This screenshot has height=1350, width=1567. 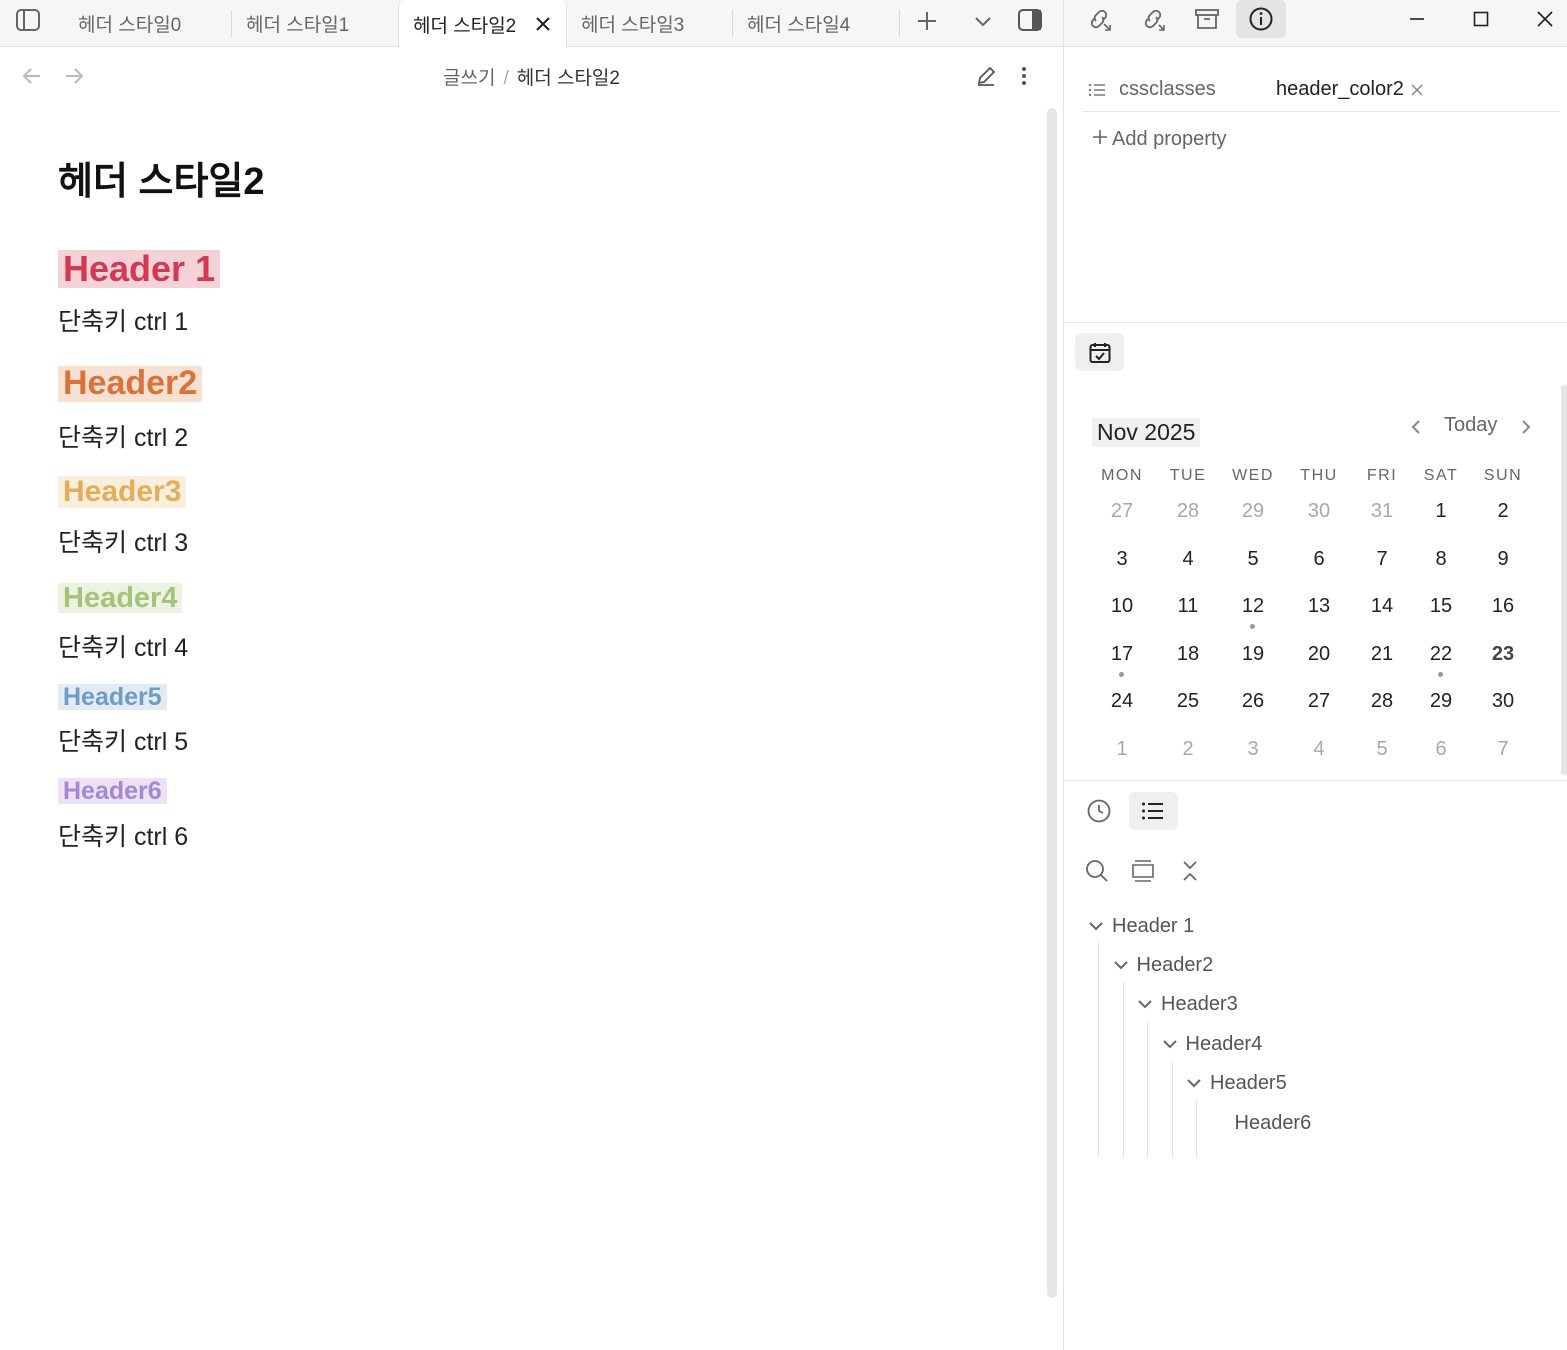 What do you see at coordinates (1099, 352) in the screenshot?
I see `calendar-tab-button` at bounding box center [1099, 352].